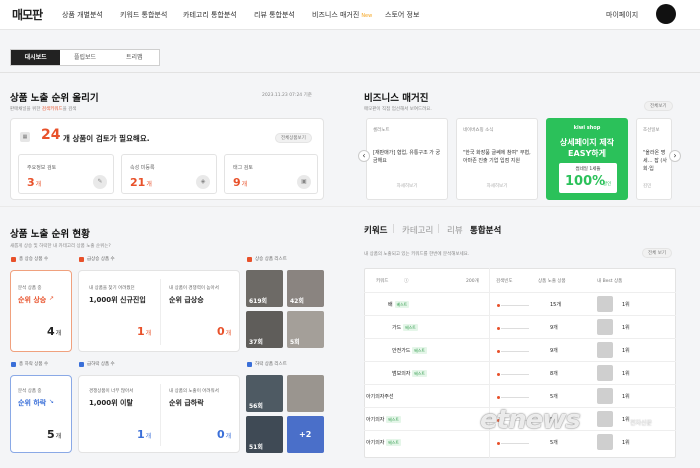 Image resolution: width=700 pixels, height=468 pixels. What do you see at coordinates (587, 153) in the screenshot?
I see `ad-headline-2: EASY하게` at bounding box center [587, 153].